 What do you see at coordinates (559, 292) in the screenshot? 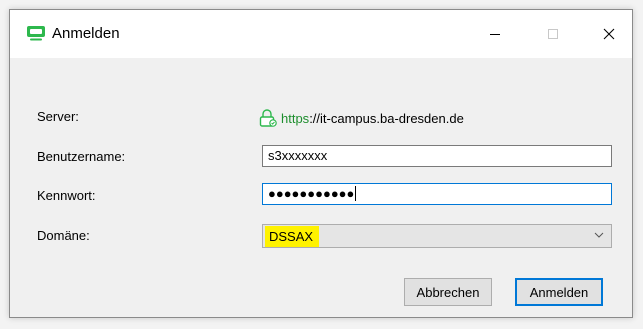
I see `login-button: Anmelden` at bounding box center [559, 292].